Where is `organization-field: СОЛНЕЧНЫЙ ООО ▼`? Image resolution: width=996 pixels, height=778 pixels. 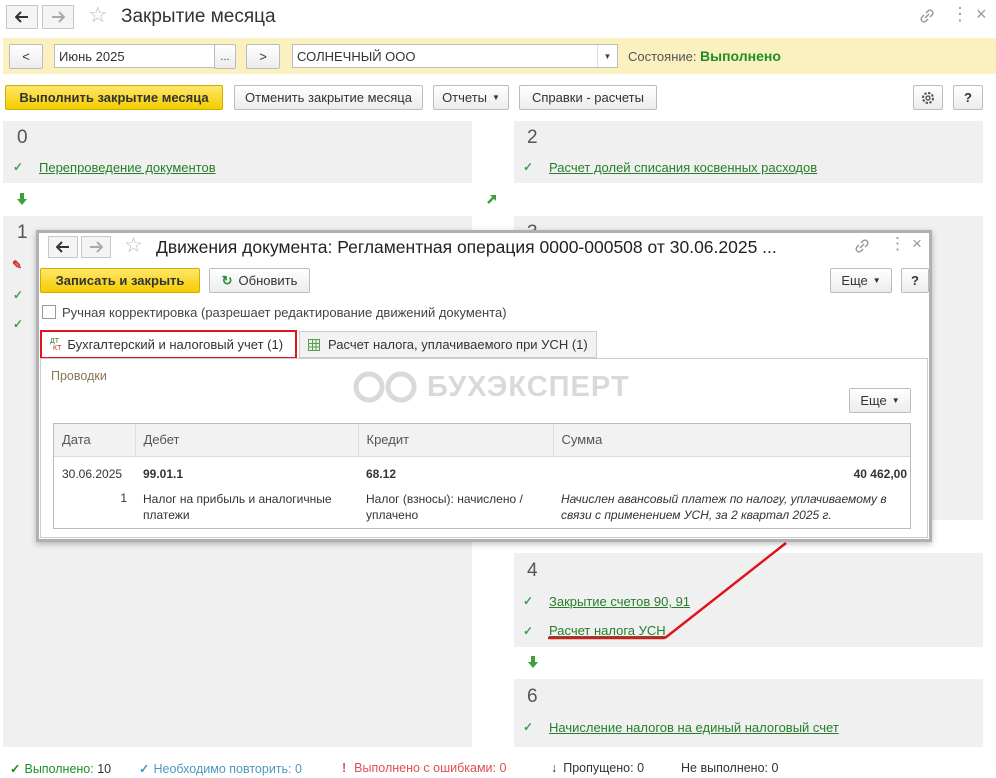 organization-field: СОЛНЕЧНЫЙ ООО ▼ is located at coordinates (455, 56).